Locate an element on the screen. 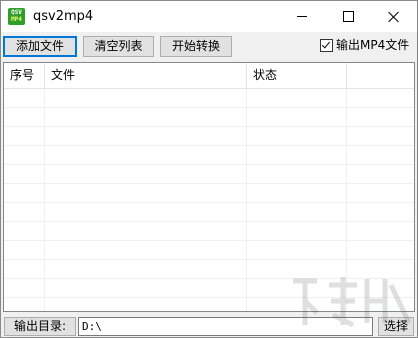 This screenshot has width=418, height=338. minimize-button is located at coordinates (302, 16).